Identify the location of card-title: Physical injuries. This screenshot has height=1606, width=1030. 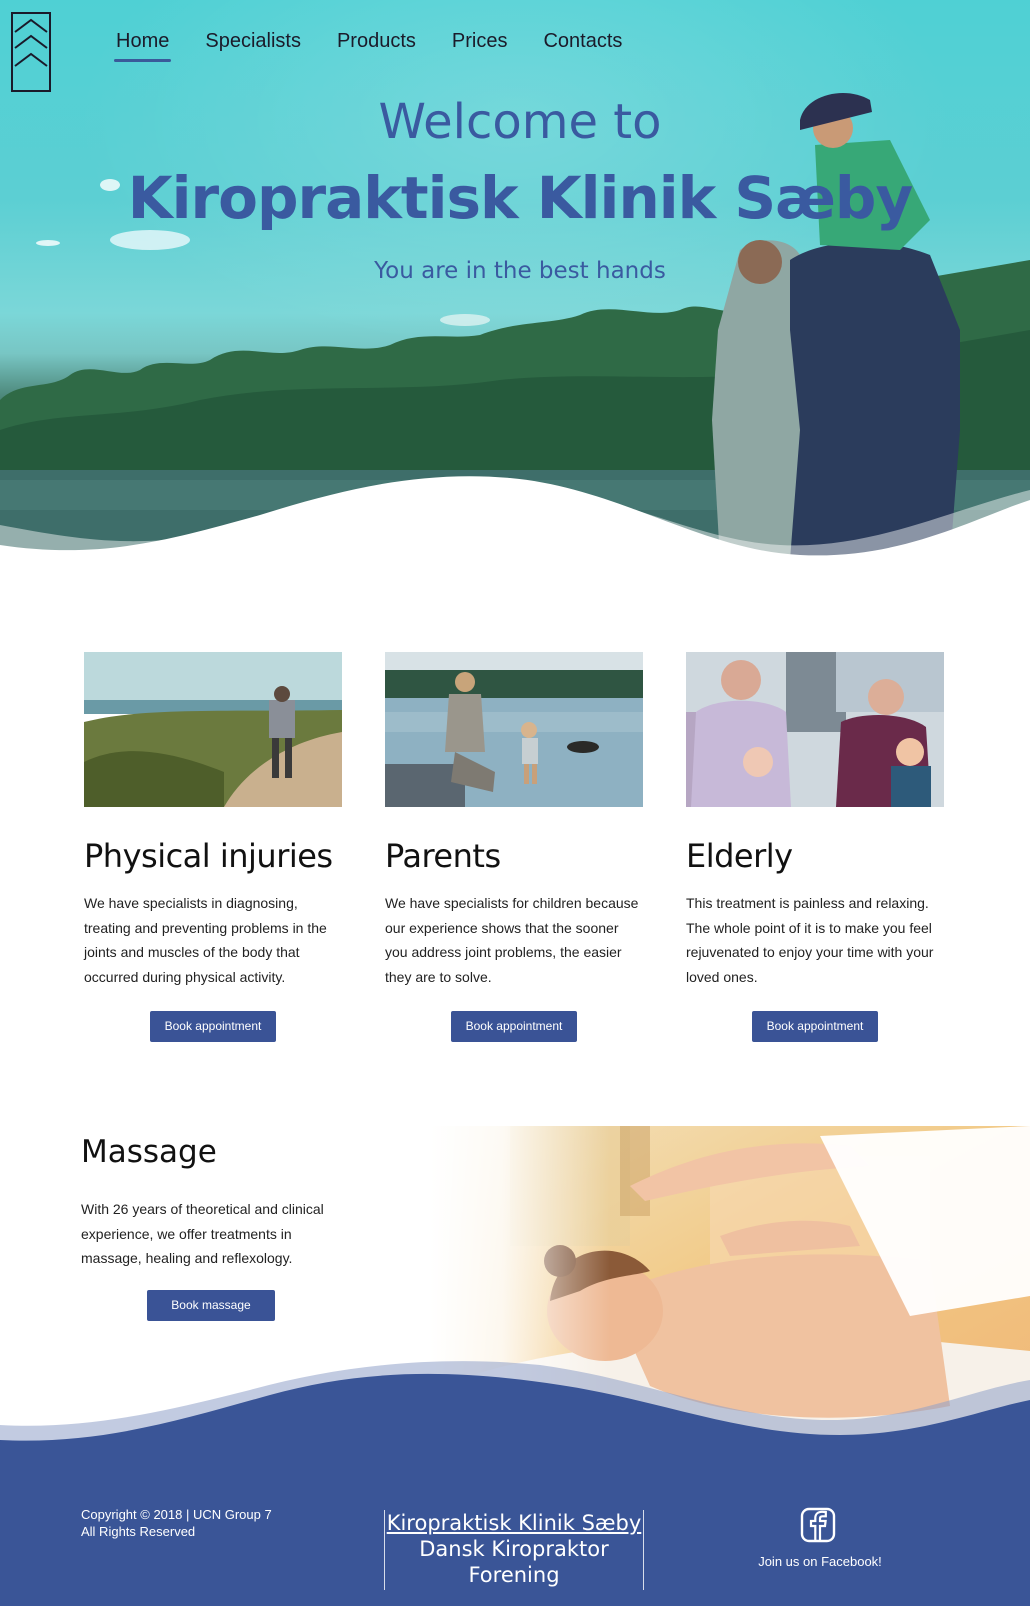
(208, 856).